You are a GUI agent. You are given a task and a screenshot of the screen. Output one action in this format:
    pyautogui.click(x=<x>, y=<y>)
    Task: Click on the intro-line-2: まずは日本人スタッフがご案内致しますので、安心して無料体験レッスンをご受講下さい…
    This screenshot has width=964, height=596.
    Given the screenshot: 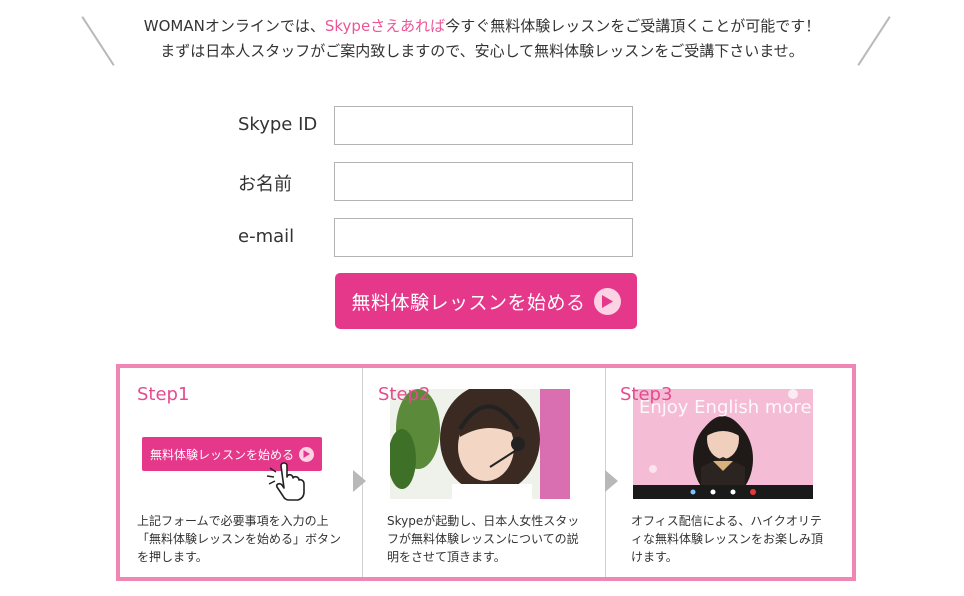 What is the action you would take?
    pyautogui.click(x=482, y=51)
    